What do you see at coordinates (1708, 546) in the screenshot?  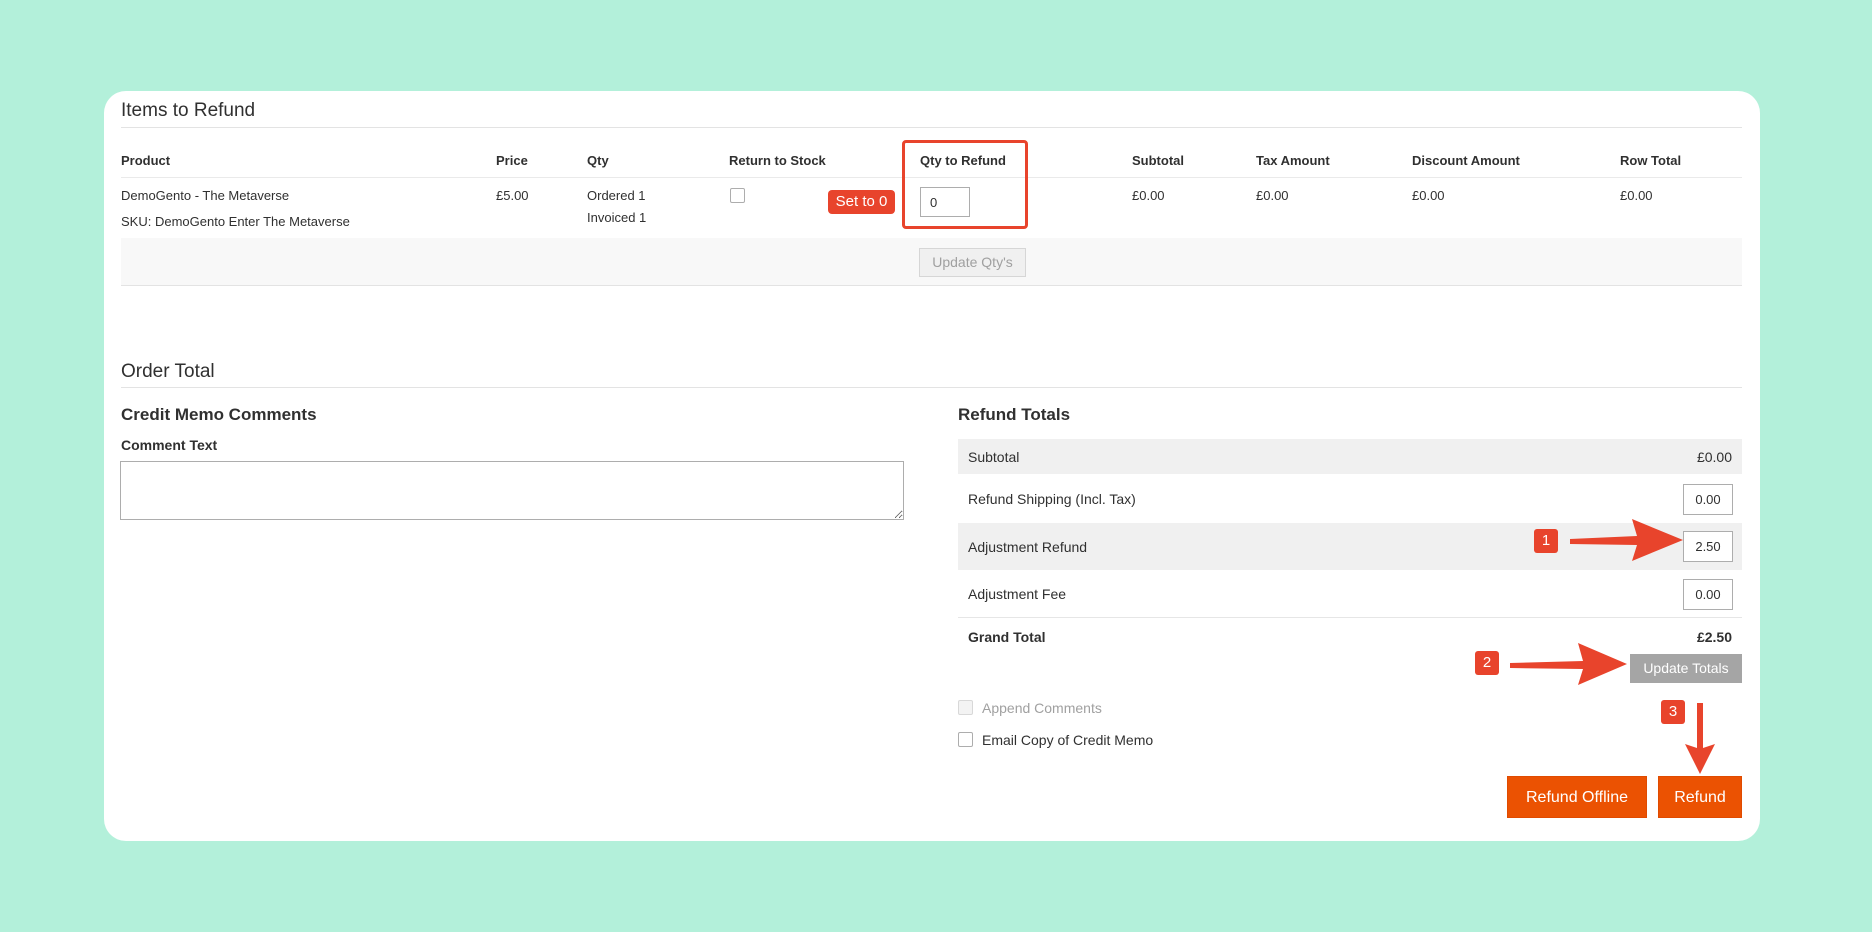 I see `adjustment-refund-input: 2.50` at bounding box center [1708, 546].